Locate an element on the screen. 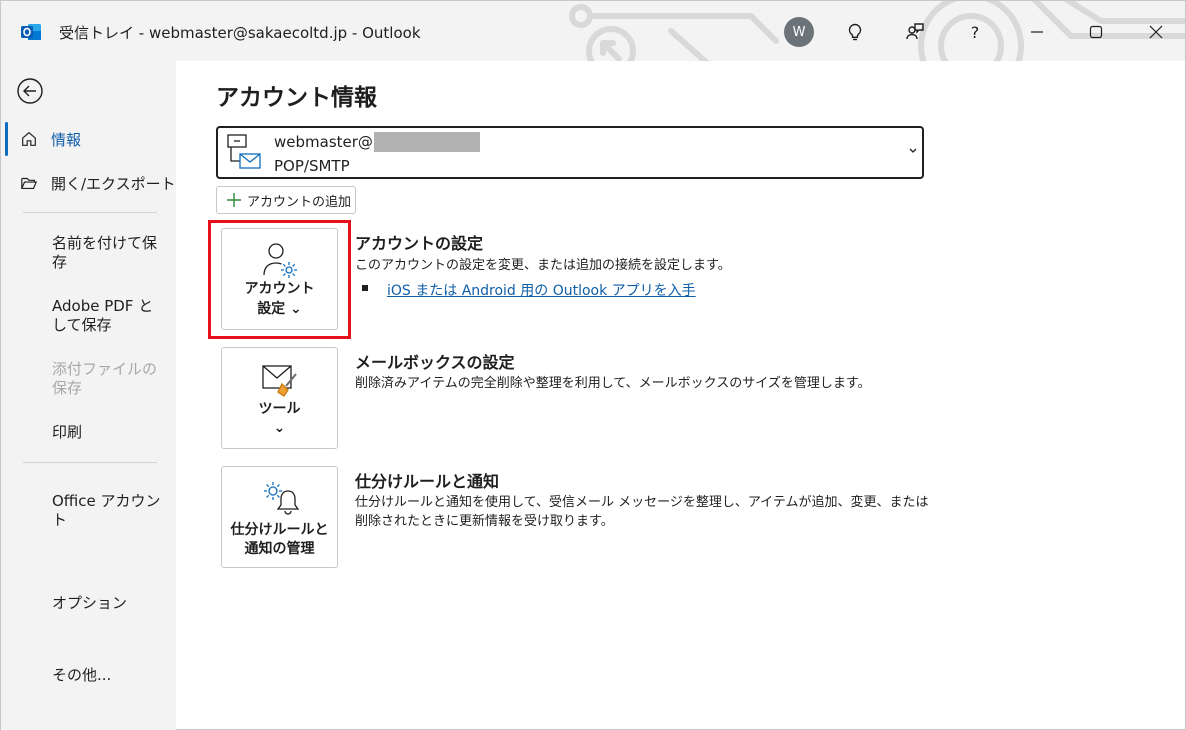 The width and height of the screenshot is (1186, 730). feedback-button is located at coordinates (915, 32).